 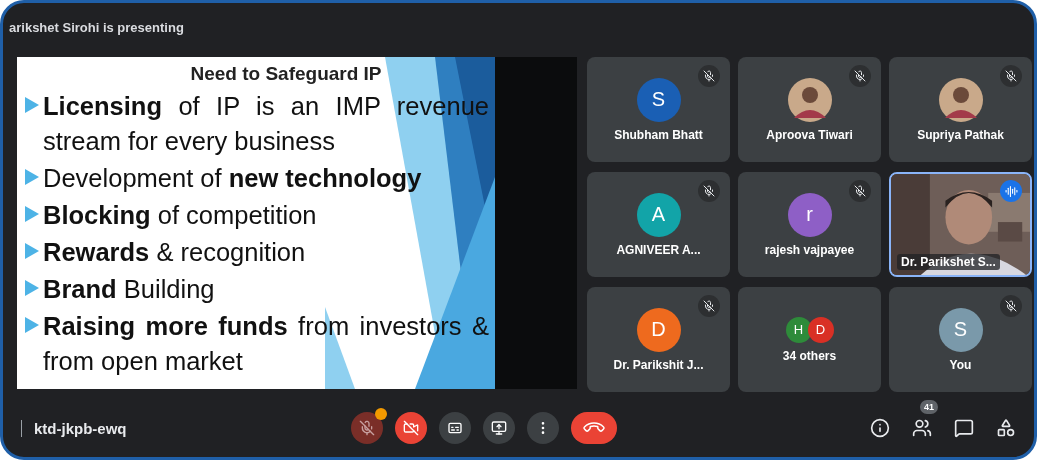 I want to click on participant-tile: r rajesh vajpayee, so click(x=809, y=224).